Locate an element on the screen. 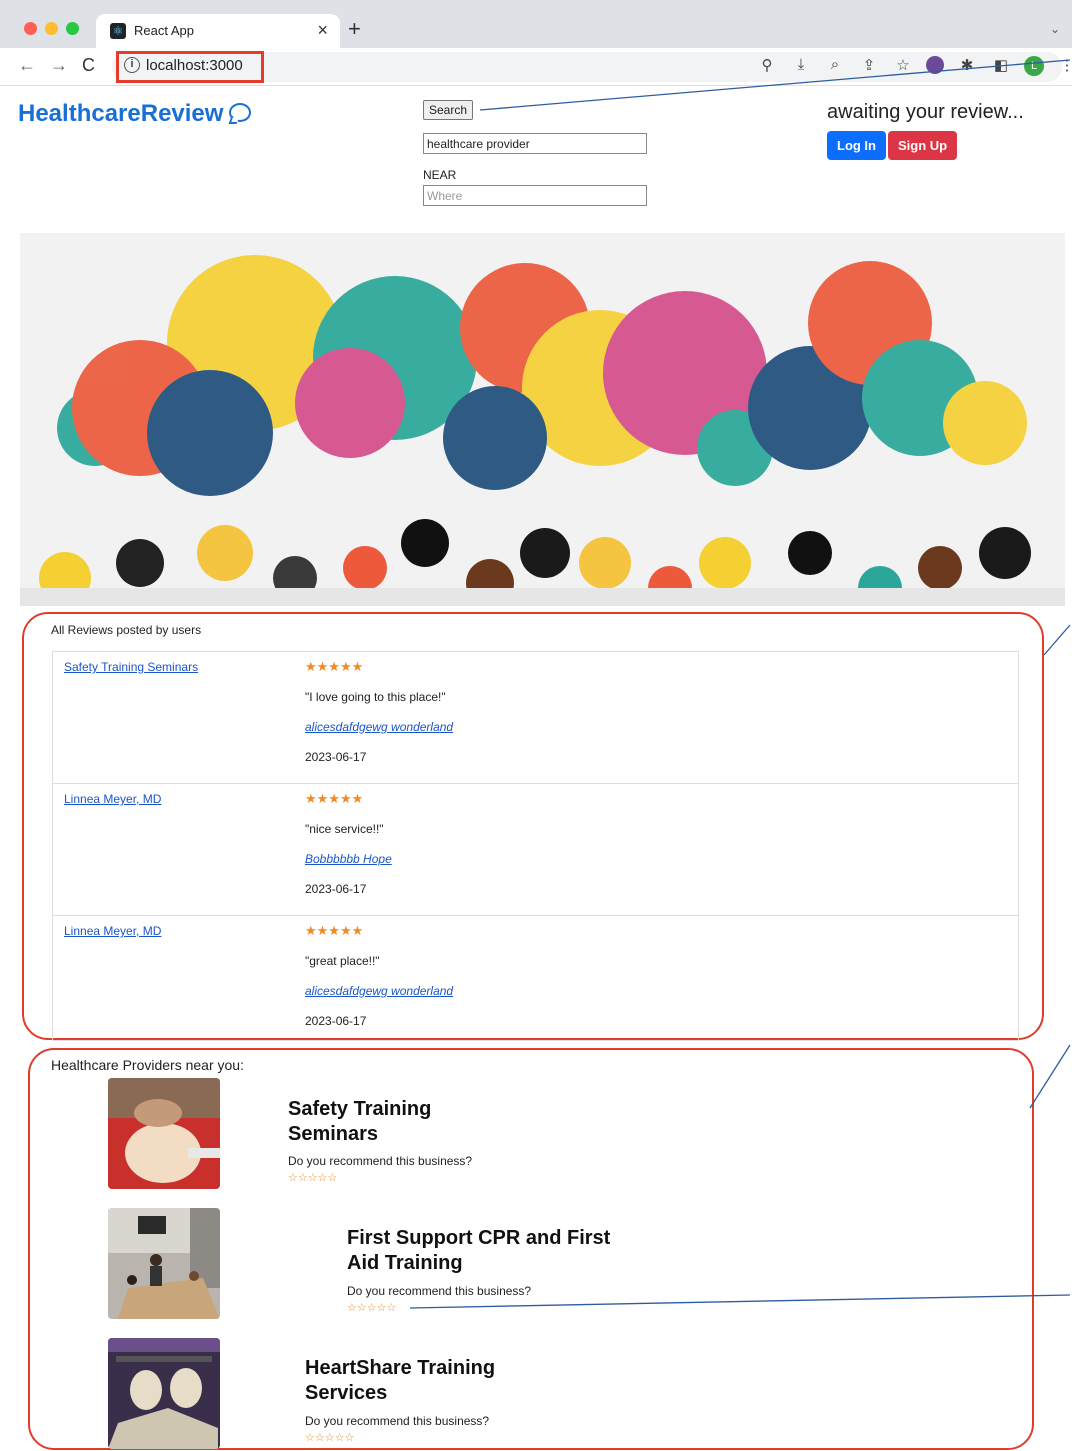  provider-name: HeartShare Training Services is located at coordinates (400, 1381).